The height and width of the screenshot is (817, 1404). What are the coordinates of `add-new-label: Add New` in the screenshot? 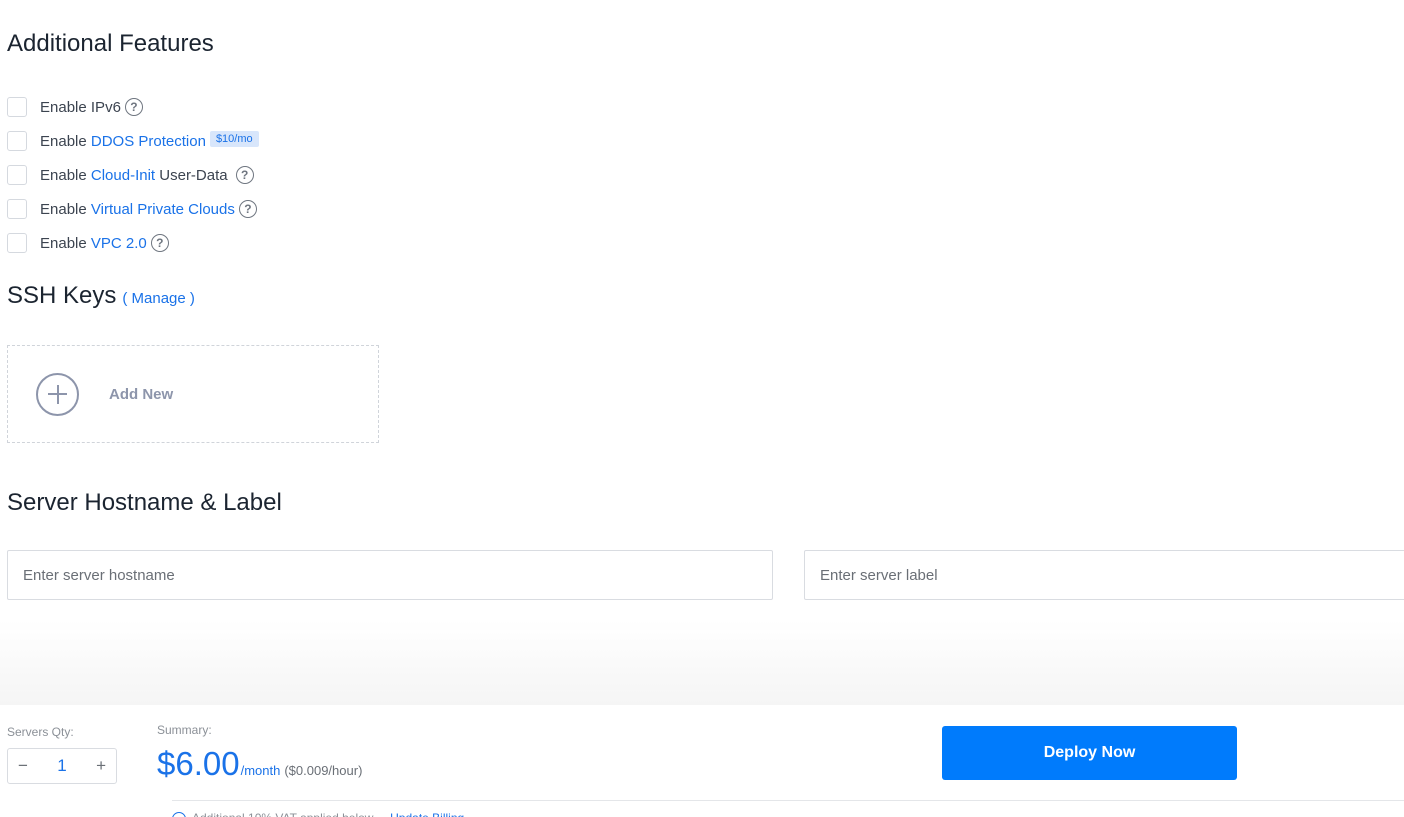 It's located at (141, 394).